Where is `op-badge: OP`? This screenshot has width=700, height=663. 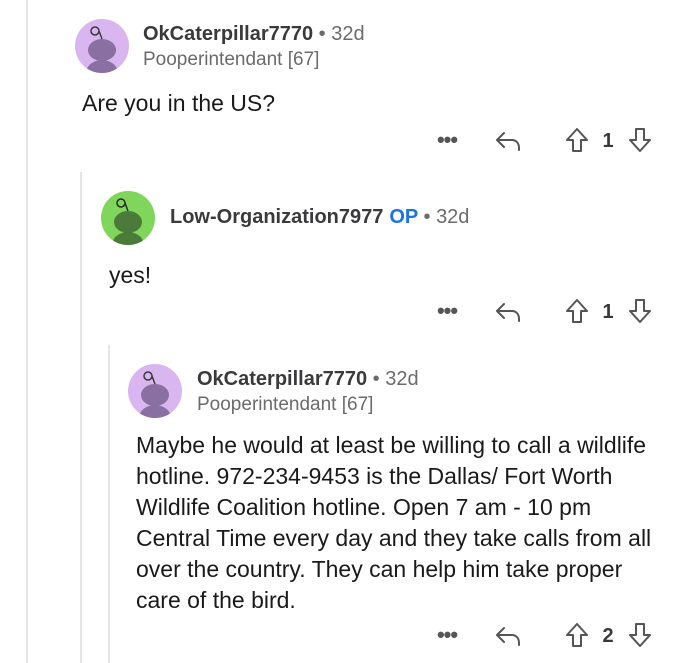 op-badge: OP is located at coordinates (403, 217).